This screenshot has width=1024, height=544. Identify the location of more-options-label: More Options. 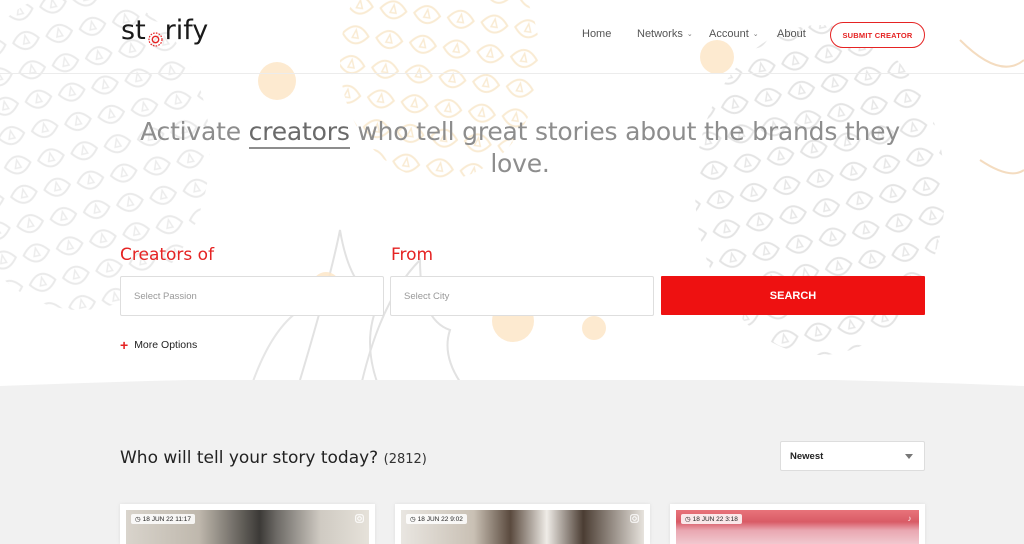
(166, 345).